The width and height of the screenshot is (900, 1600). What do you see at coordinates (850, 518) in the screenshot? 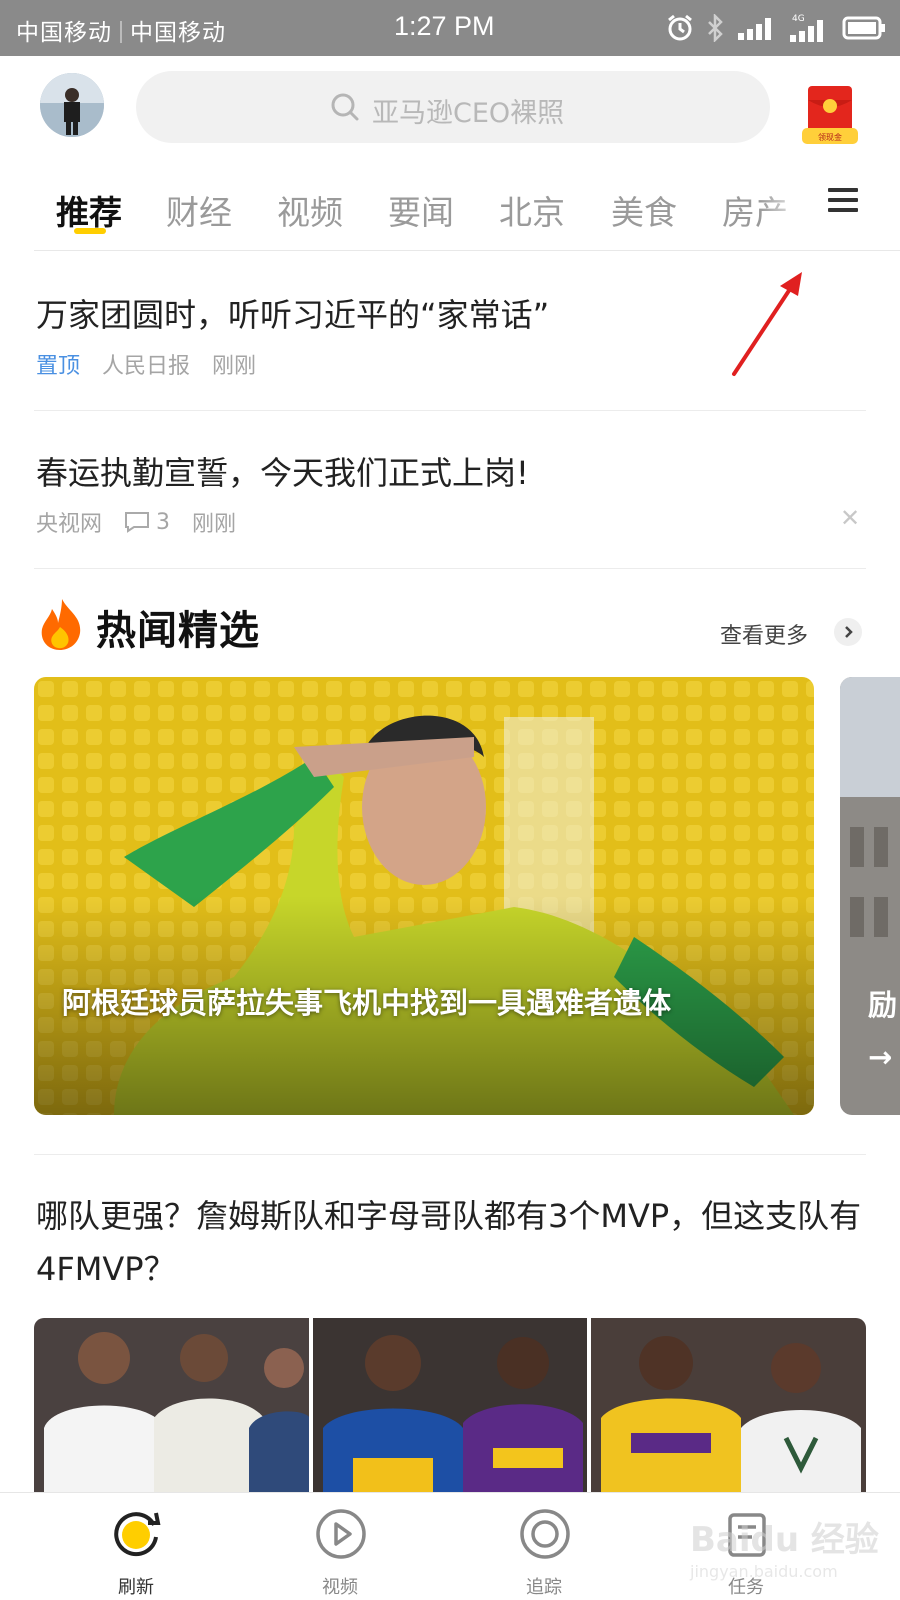
I see `dismiss-icon: ✕` at bounding box center [850, 518].